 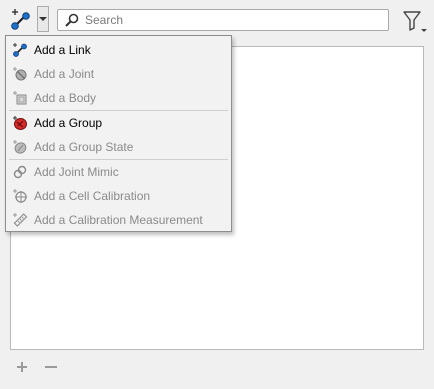 I want to click on group-state-icon, so click(x=20, y=147).